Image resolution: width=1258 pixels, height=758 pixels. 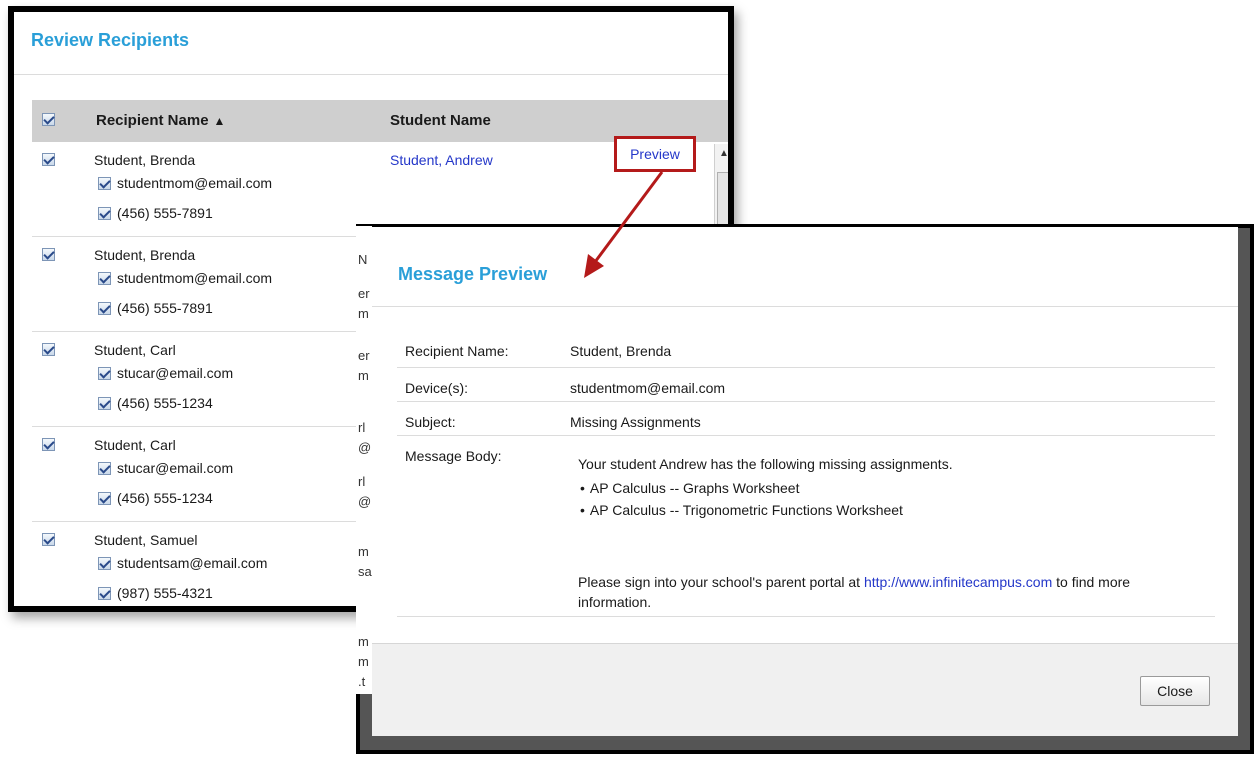 I want to click on student-name-link: Student, Andrew, so click(x=441, y=160).